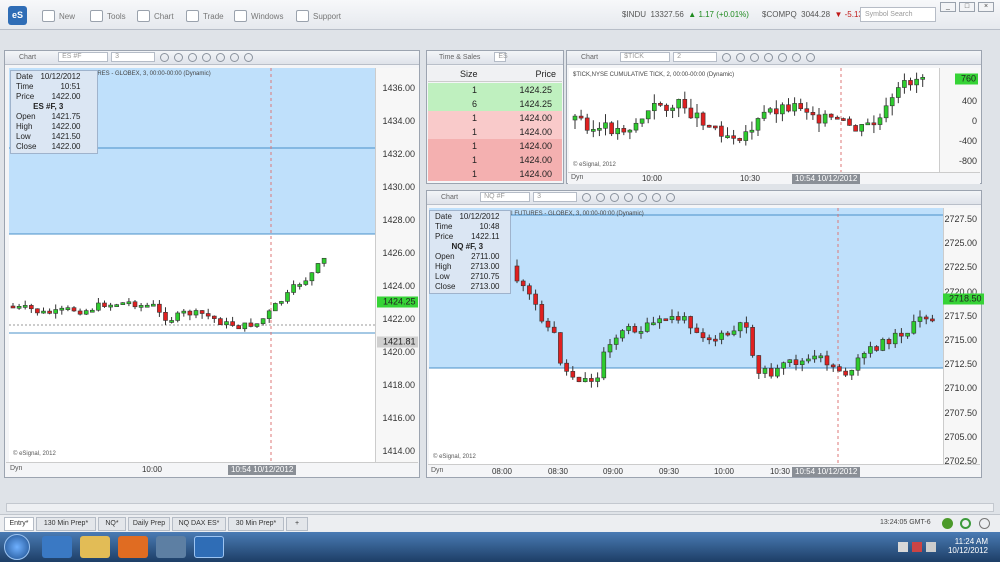 The width and height of the screenshot is (1000, 562). What do you see at coordinates (500, 507) in the screenshot?
I see `workspace-scrollbar` at bounding box center [500, 507].